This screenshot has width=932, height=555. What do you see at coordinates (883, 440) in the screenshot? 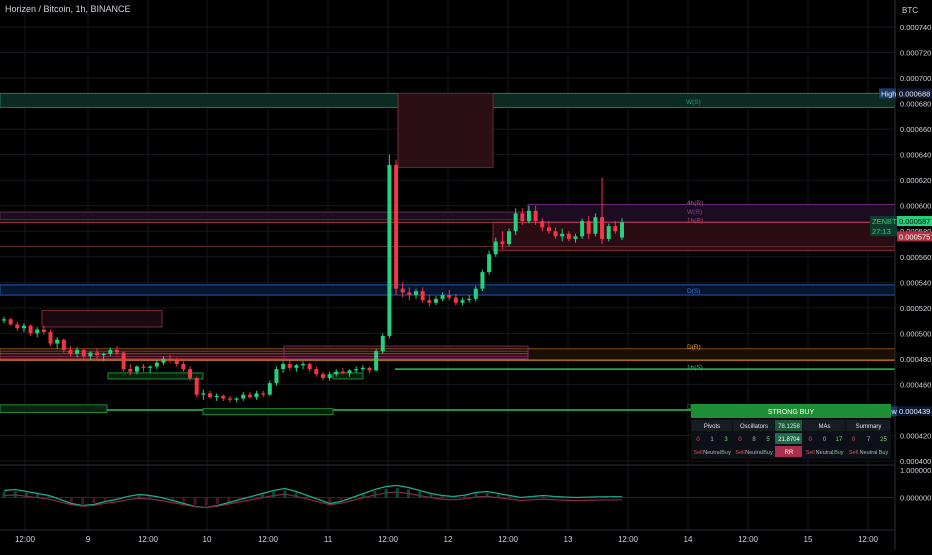
I see `table-count-buy: 25` at bounding box center [883, 440].